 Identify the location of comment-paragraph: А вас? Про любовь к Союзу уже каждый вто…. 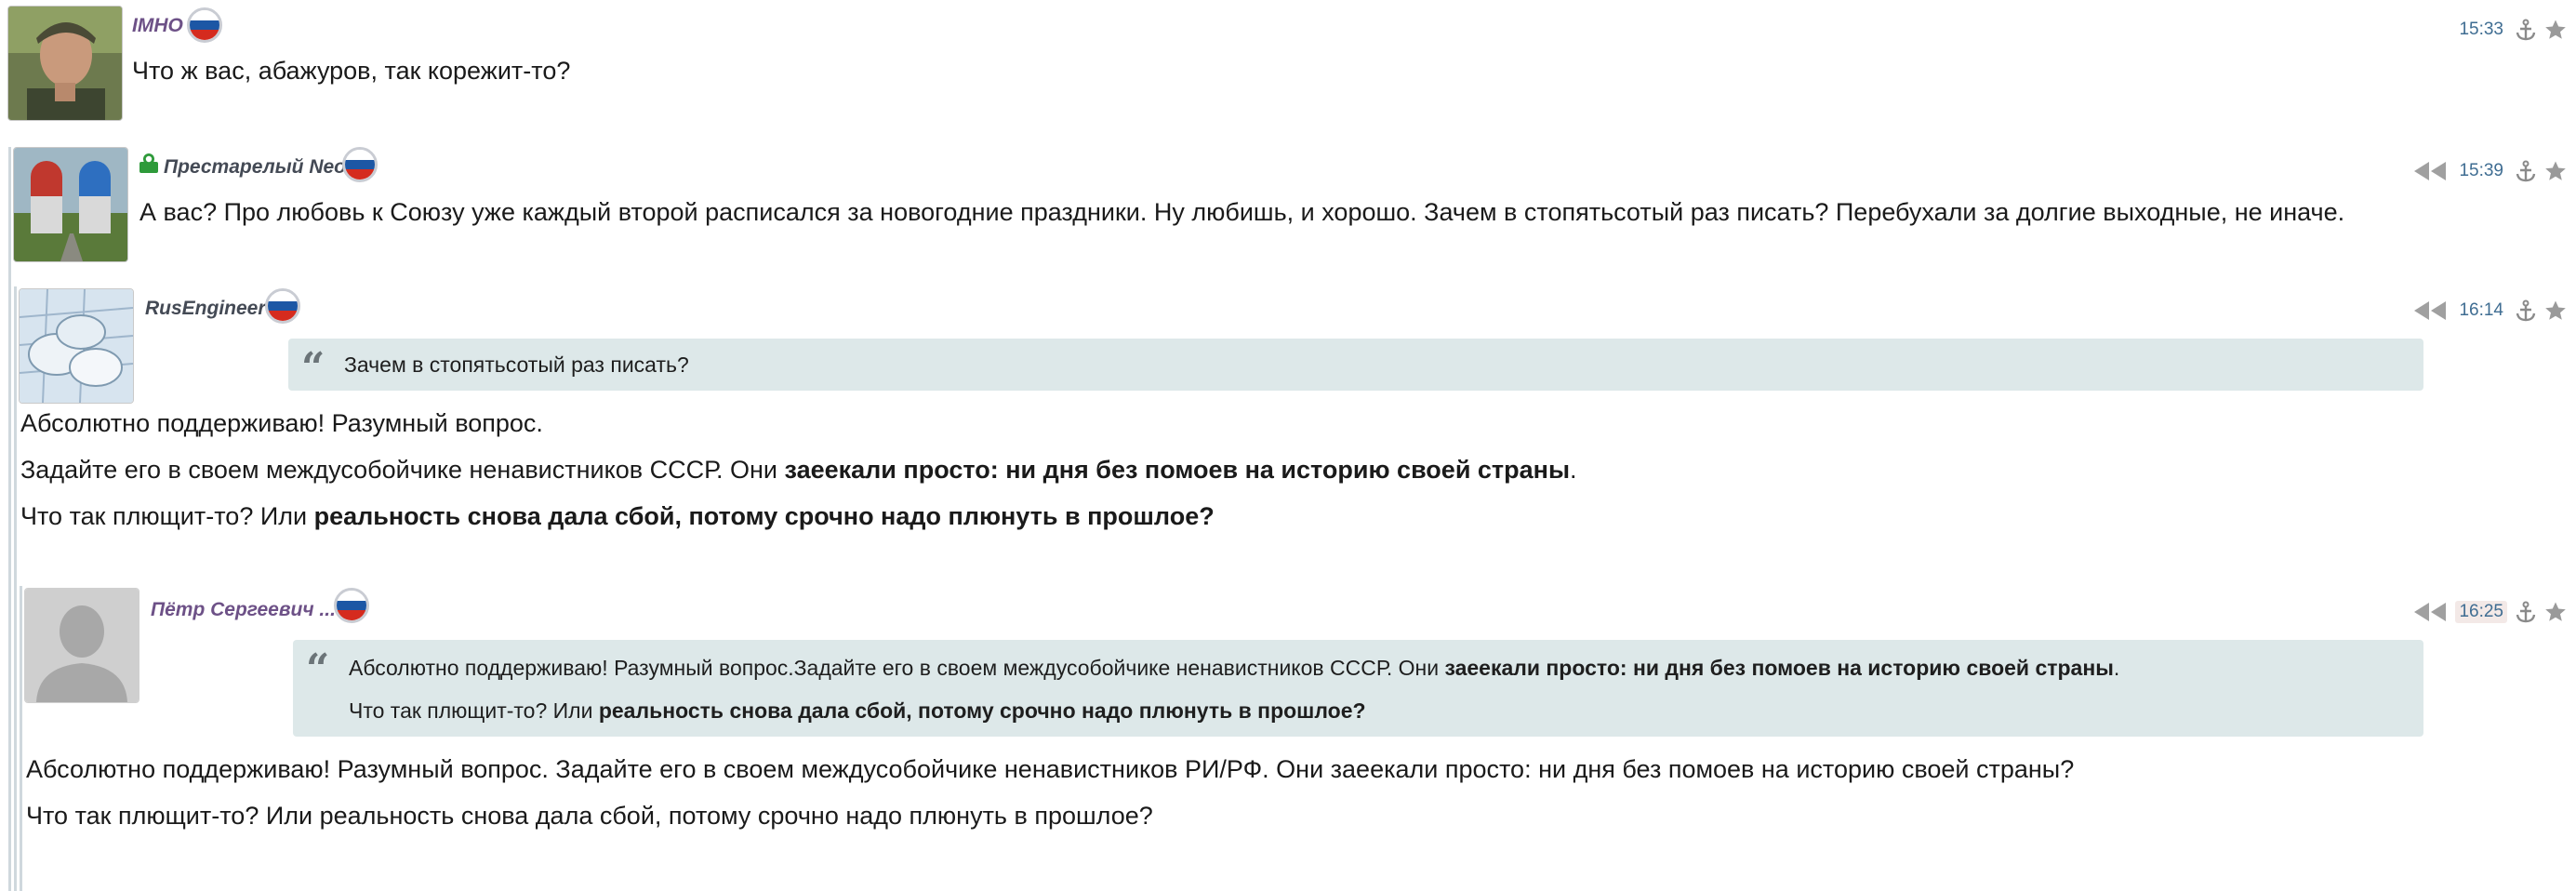
(1241, 212).